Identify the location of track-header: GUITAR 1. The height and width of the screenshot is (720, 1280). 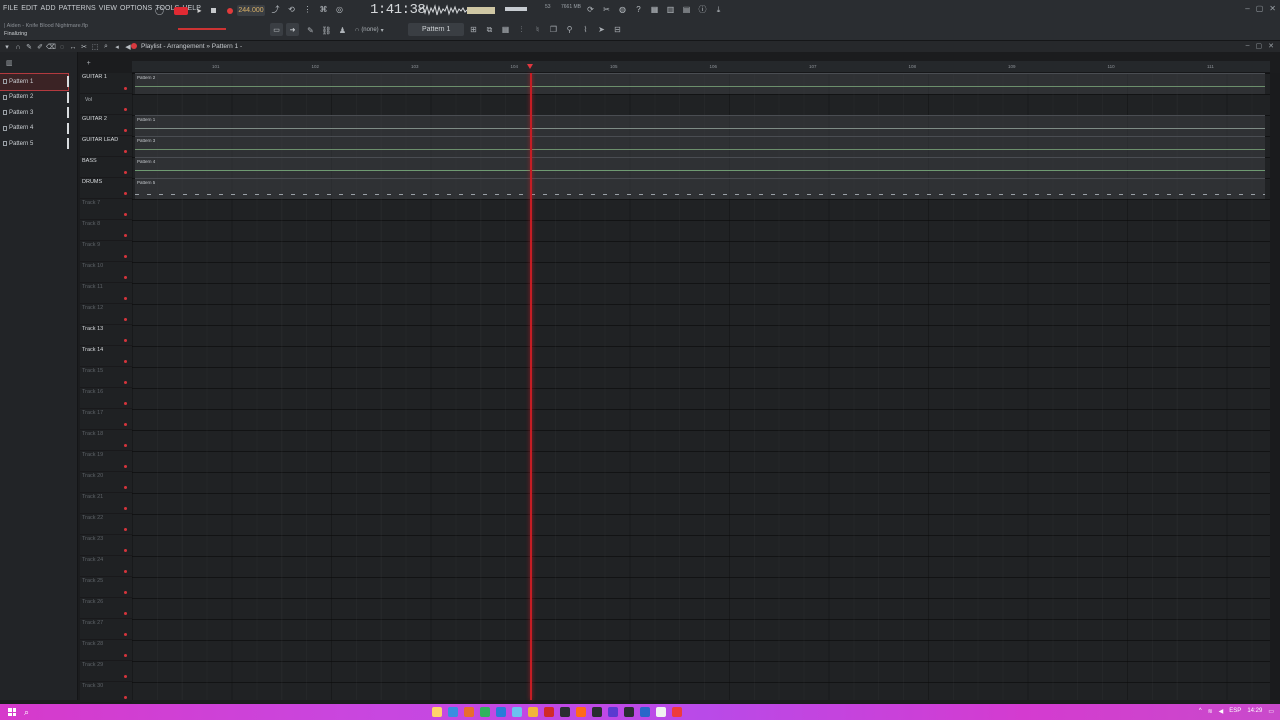
(106, 83).